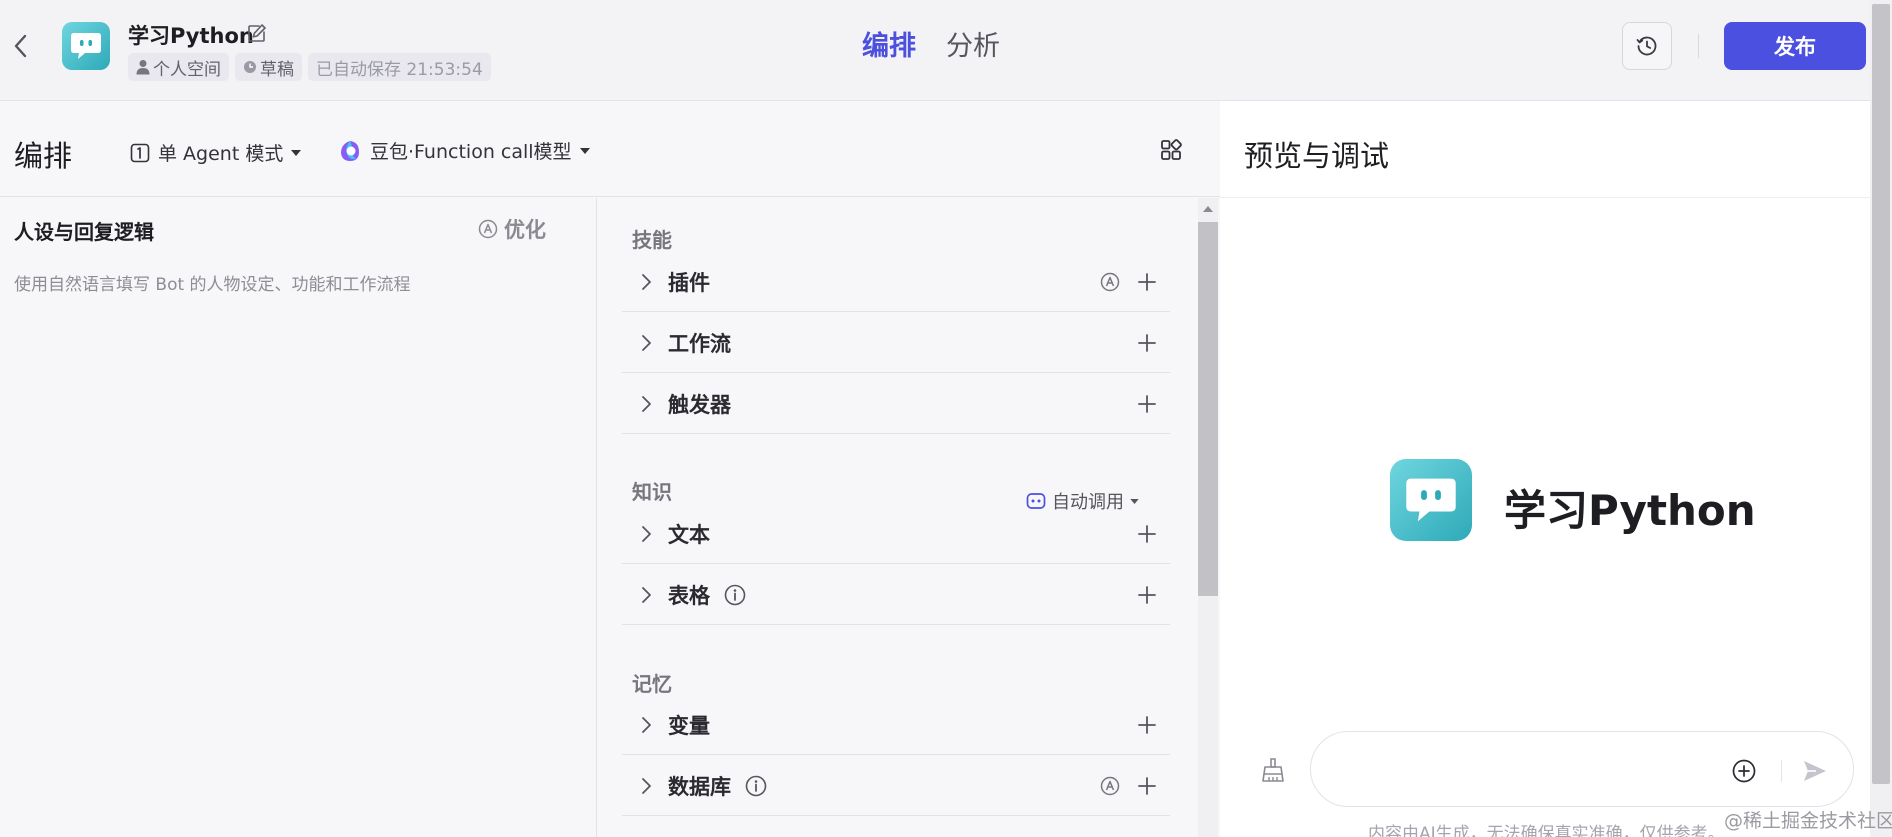 The width and height of the screenshot is (1892, 837). Describe the element at coordinates (143, 67) in the screenshot. I see `person-icon` at that location.